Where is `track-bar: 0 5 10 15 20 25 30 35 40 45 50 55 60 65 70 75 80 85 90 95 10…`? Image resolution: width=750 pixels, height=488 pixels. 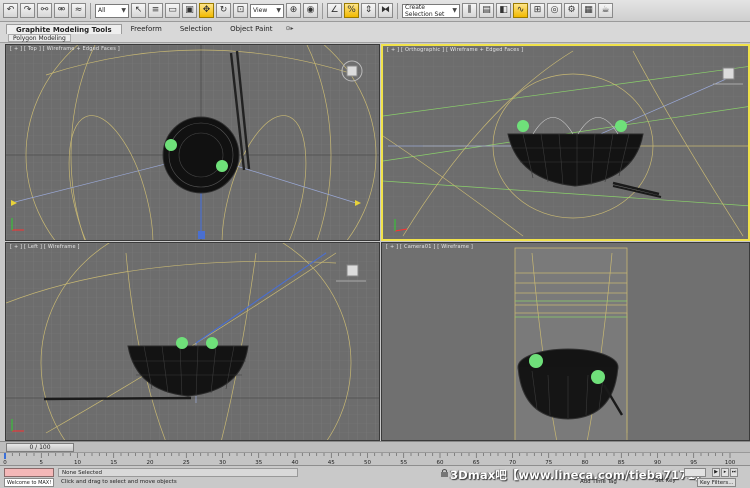
track-bar: 0 5 10 15 20 25 30 35 40 45 50 55 60 65 70 75 80 85 90 95 10… is located at coordinates (375, 459).